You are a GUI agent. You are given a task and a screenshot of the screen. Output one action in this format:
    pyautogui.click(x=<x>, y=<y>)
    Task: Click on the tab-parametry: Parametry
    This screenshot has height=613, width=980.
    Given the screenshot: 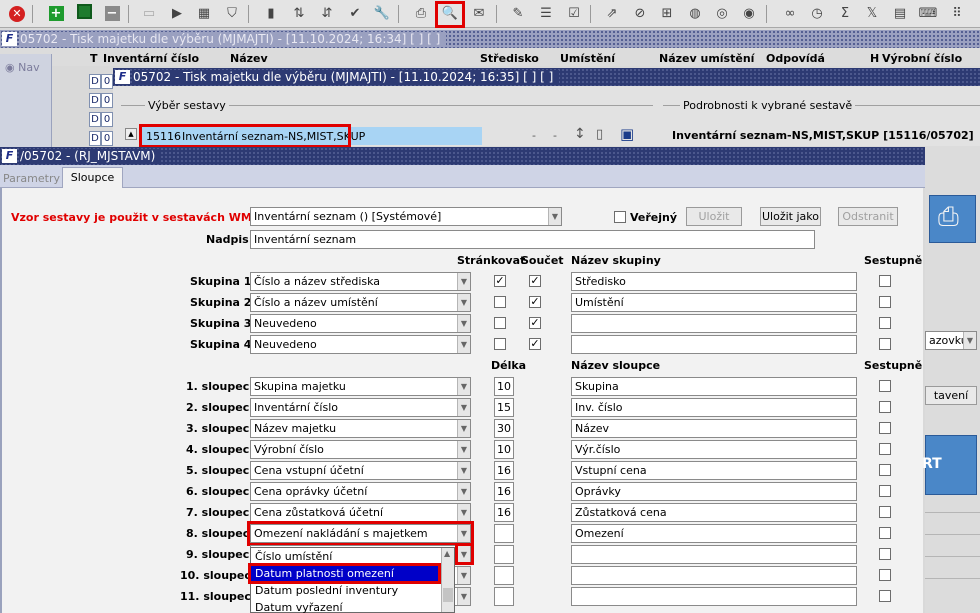 What is the action you would take?
    pyautogui.click(x=31, y=178)
    